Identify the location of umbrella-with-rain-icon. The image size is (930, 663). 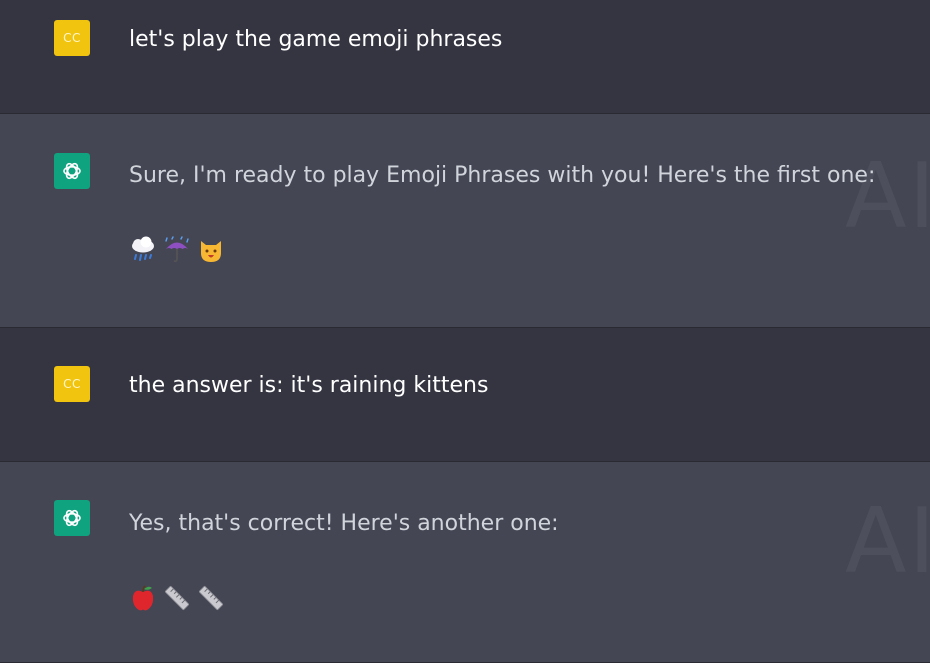
(177, 249).